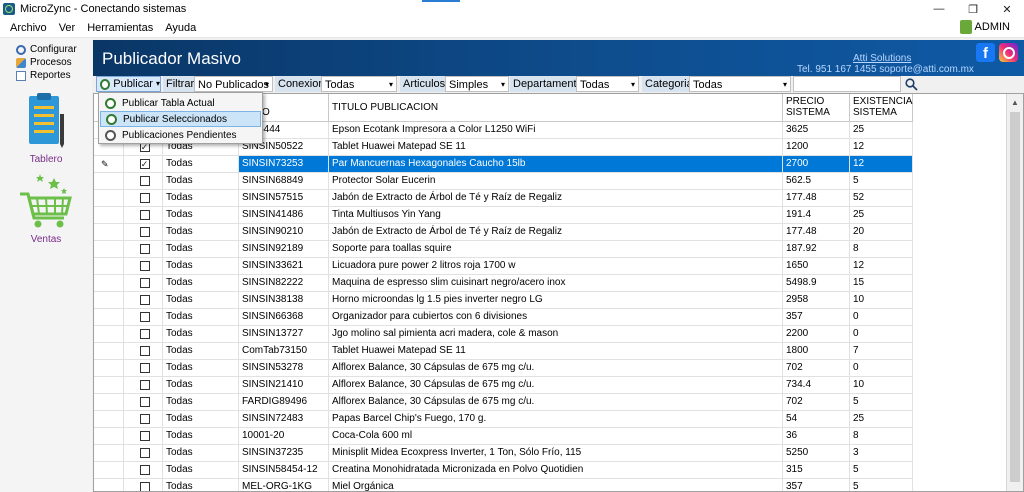 Image resolution: width=1024 pixels, height=492 pixels. Describe the element at coordinates (128, 84) in the screenshot. I see `publicar-dropdown-button: Publicar ▾` at that location.